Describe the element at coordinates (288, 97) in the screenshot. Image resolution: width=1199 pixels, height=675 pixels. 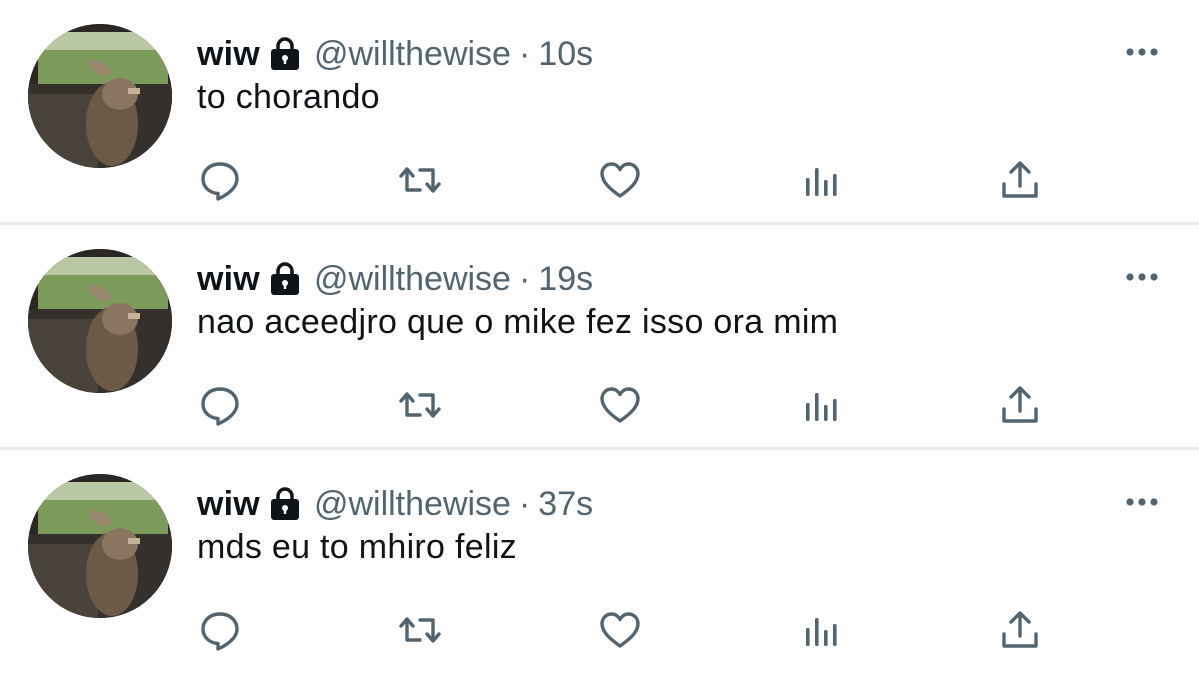
I see `tweet-text: to chorando` at that location.